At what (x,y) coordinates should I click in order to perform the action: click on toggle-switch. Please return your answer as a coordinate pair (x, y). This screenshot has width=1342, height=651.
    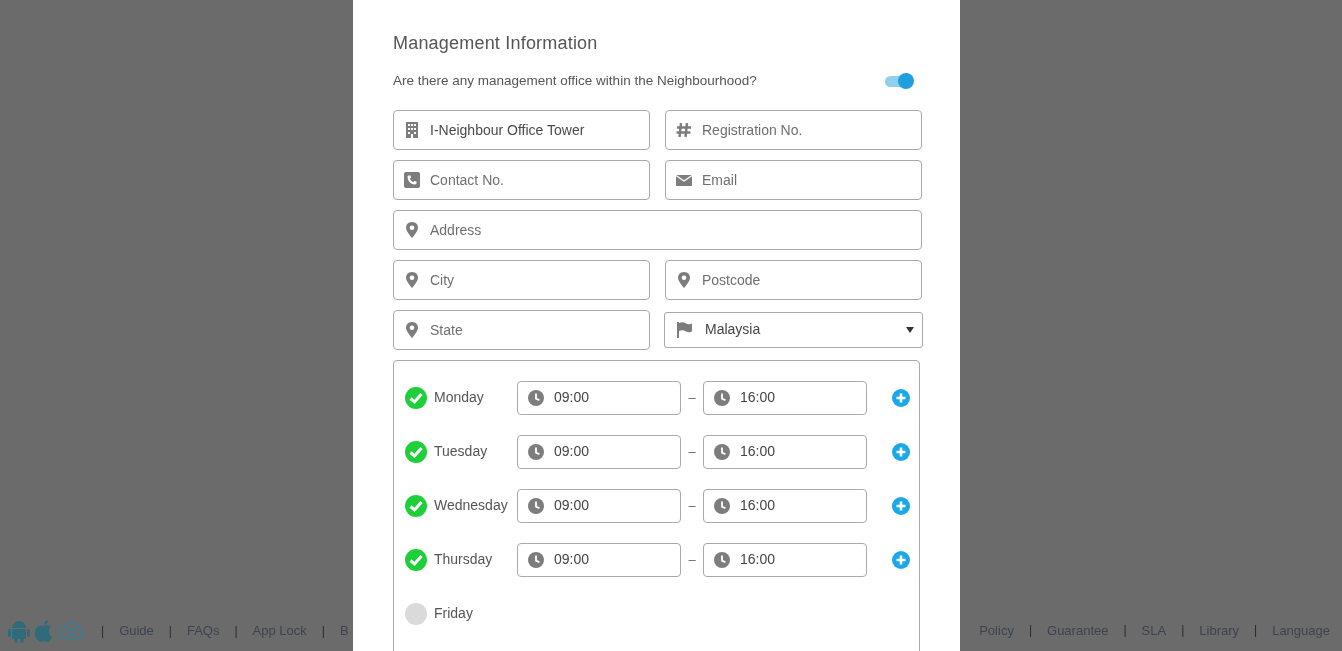
    Looking at the image, I should click on (900, 80).